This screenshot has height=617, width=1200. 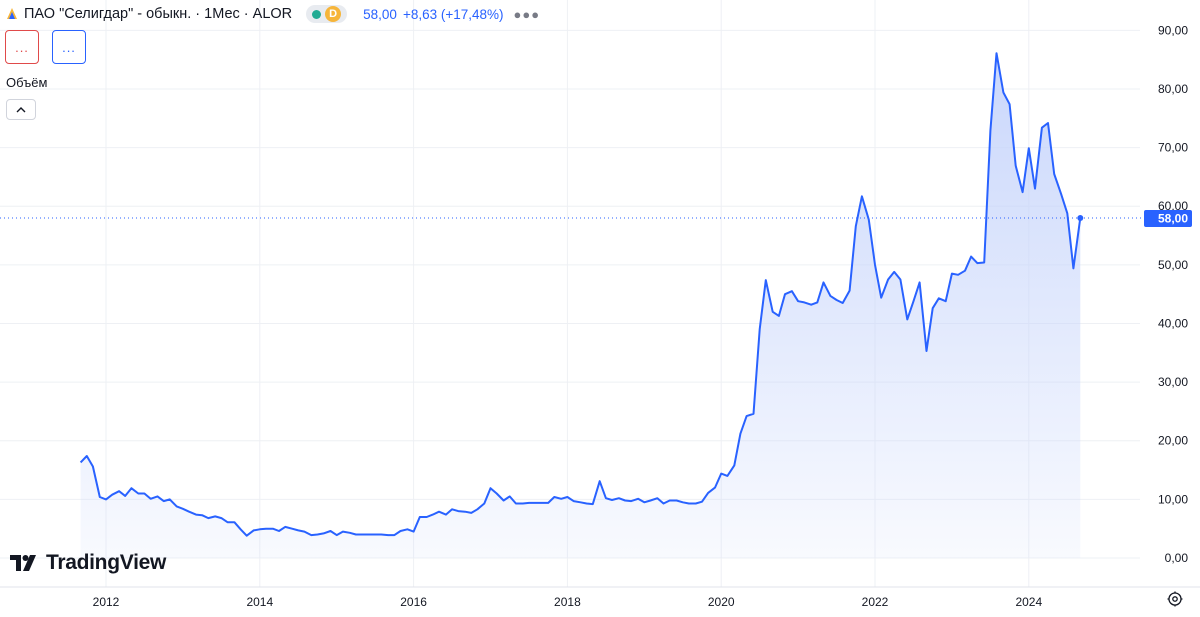 I want to click on x-tick-label: 2020, so click(x=721, y=602).